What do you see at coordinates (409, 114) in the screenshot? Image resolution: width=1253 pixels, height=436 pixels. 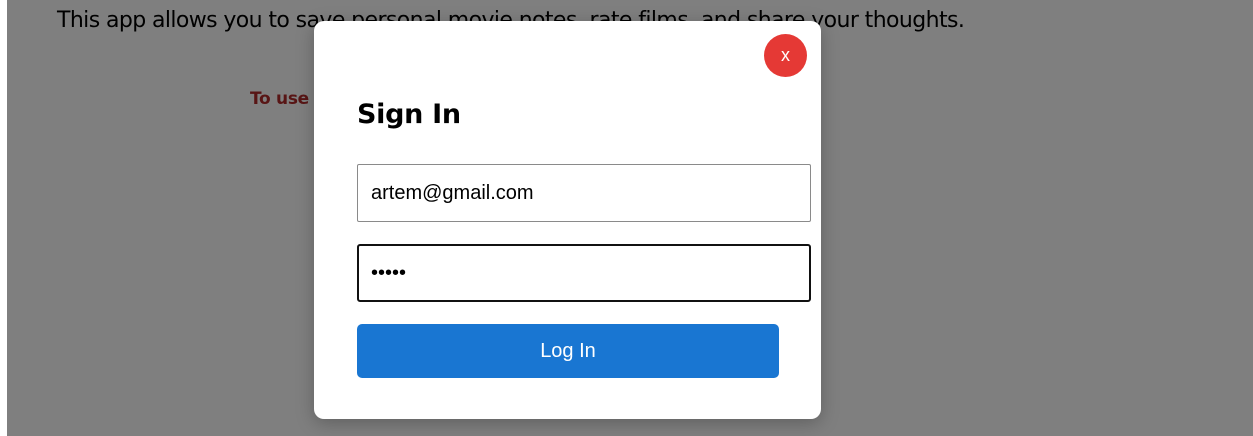 I see `modal-title: Sign In` at bounding box center [409, 114].